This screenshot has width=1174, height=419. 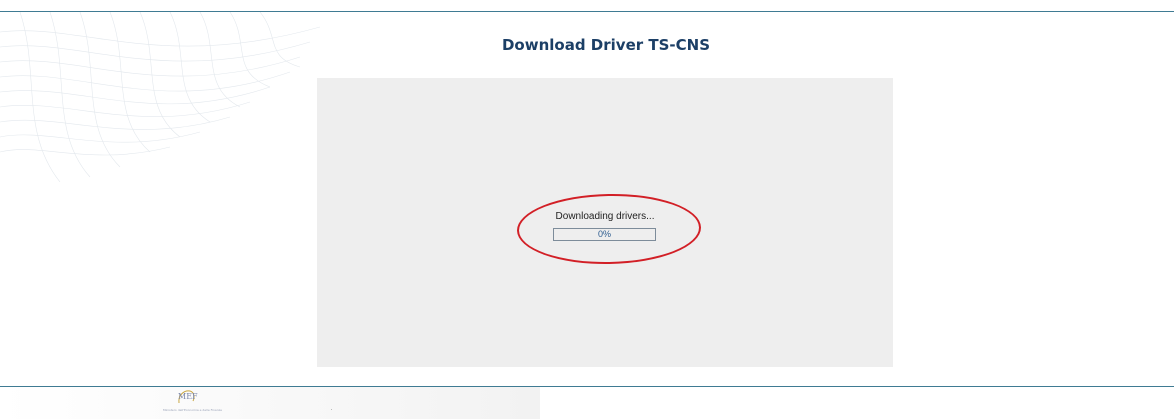 I want to click on header-divider, so click(x=587, y=11).